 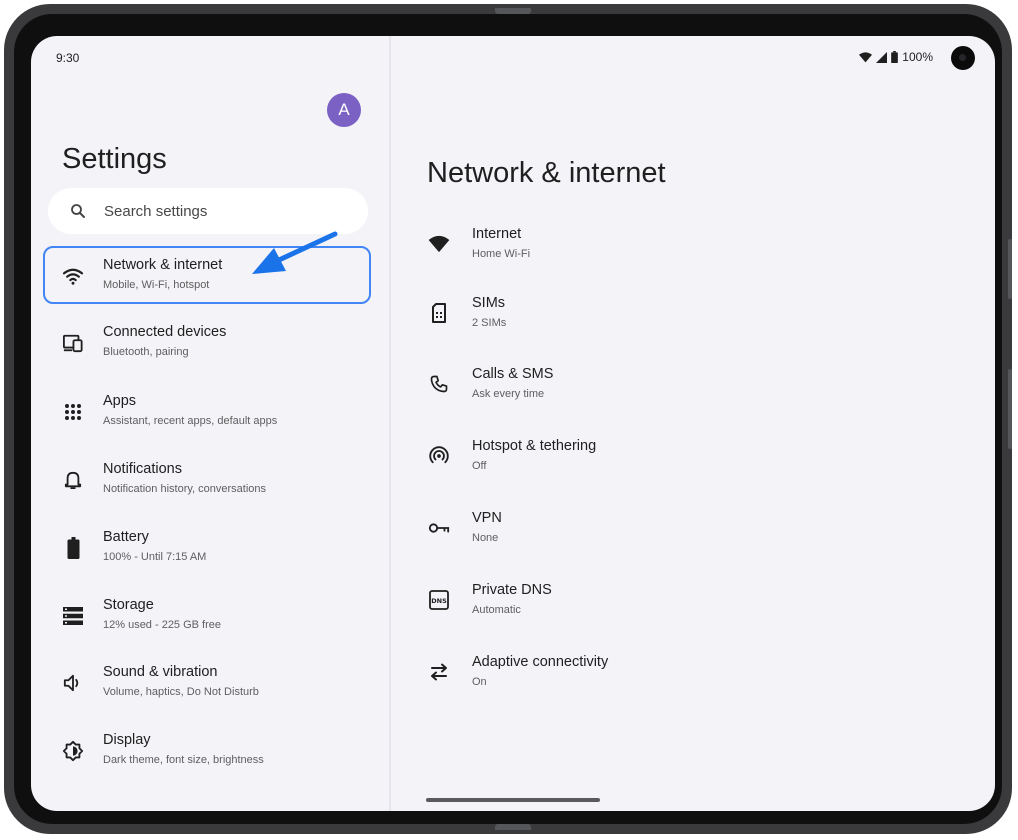 I want to click on settings-item-title: Sound & vibration, so click(x=160, y=672).